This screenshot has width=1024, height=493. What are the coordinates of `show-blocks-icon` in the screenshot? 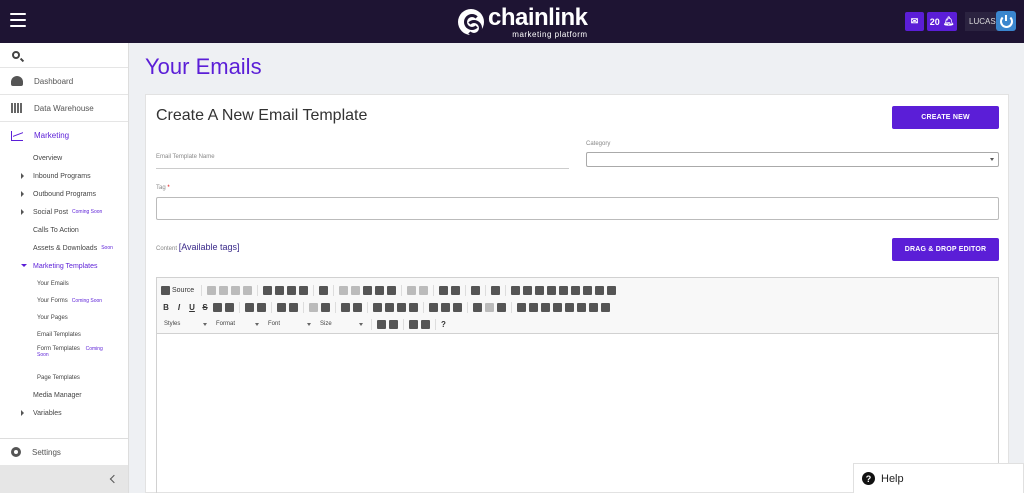 It's located at (425, 324).